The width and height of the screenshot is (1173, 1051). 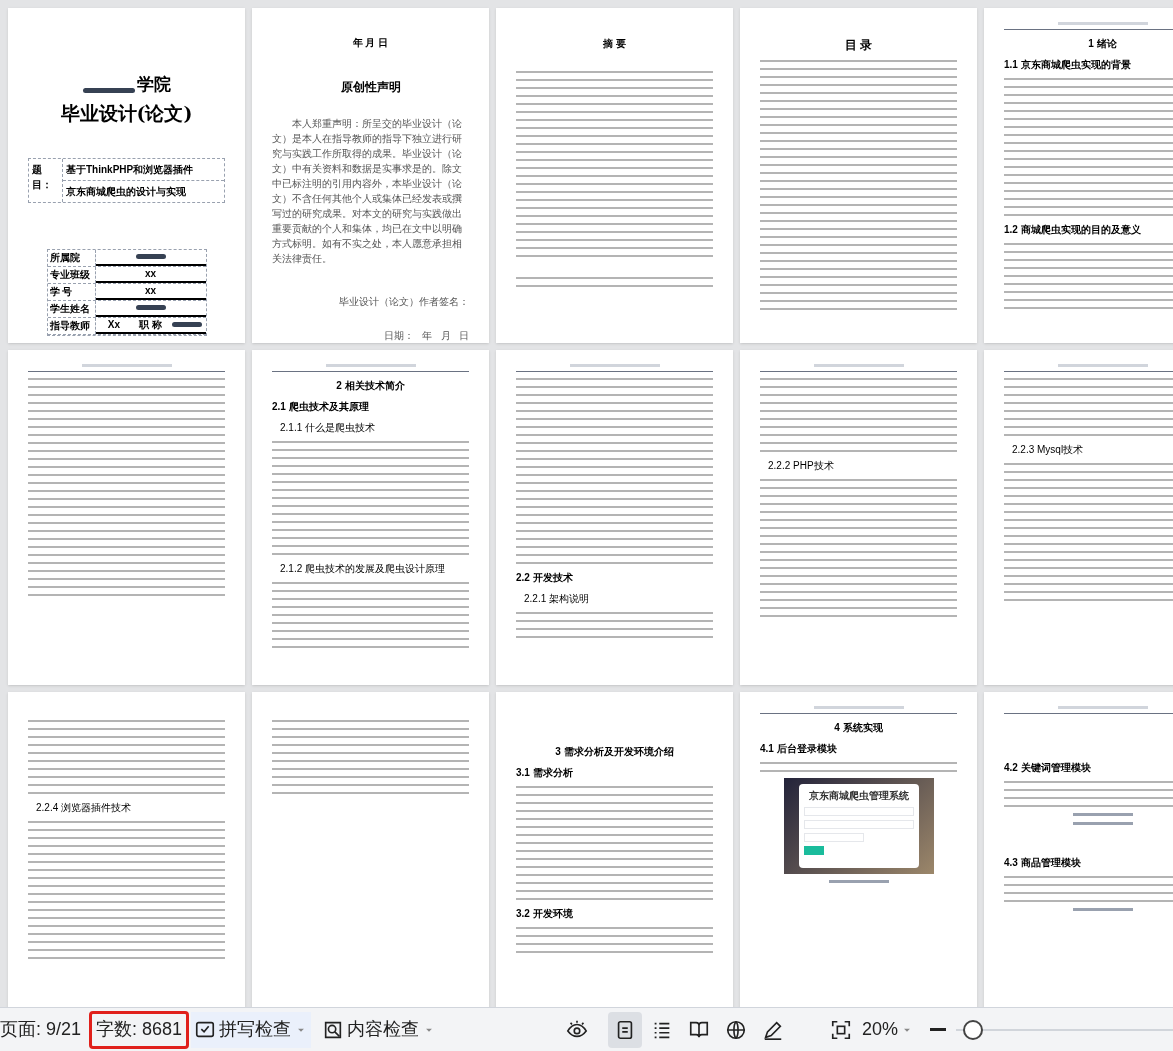 What do you see at coordinates (370, 88) in the screenshot?
I see `page-title: 原创性声明` at bounding box center [370, 88].